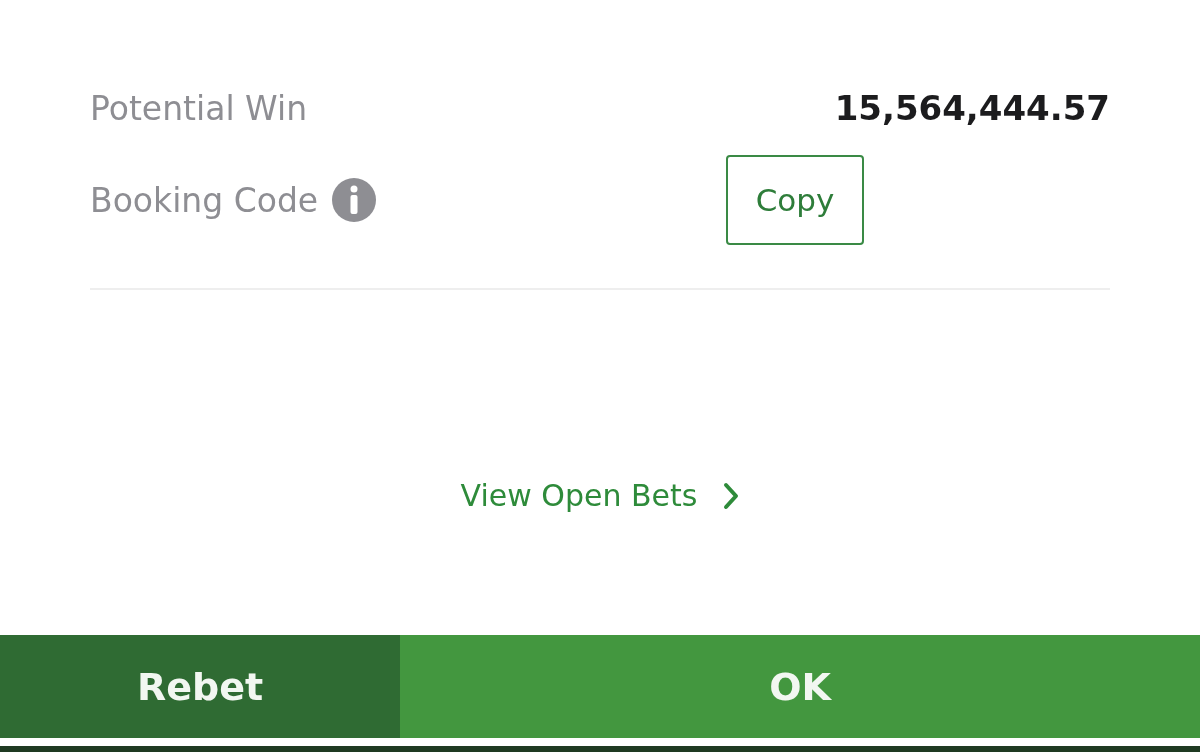 The width and height of the screenshot is (1200, 752). Describe the element at coordinates (731, 495) in the screenshot. I see `chevron-right-icon` at that location.